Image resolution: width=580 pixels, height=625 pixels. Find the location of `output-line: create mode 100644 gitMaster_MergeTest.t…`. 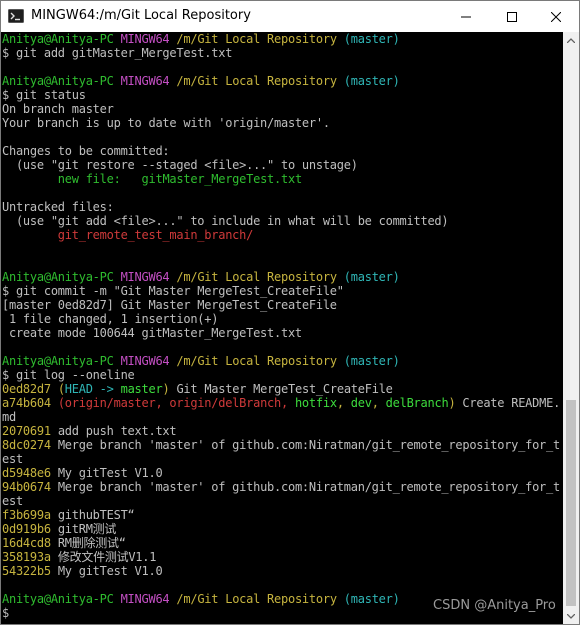

output-line: create mode 100644 gitMaster_MergeTest.t… is located at coordinates (152, 333).